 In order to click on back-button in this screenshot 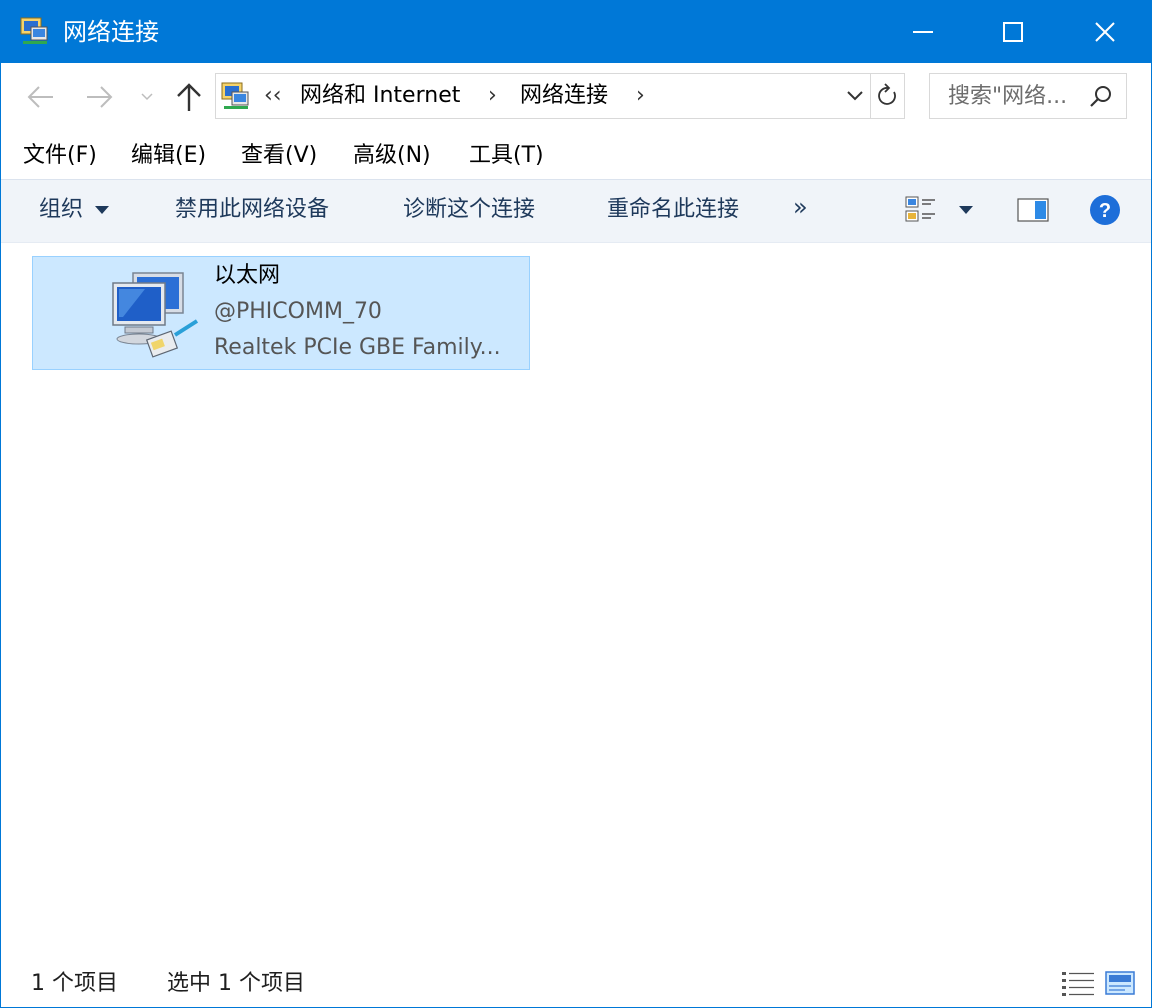, I will do `click(41, 97)`.